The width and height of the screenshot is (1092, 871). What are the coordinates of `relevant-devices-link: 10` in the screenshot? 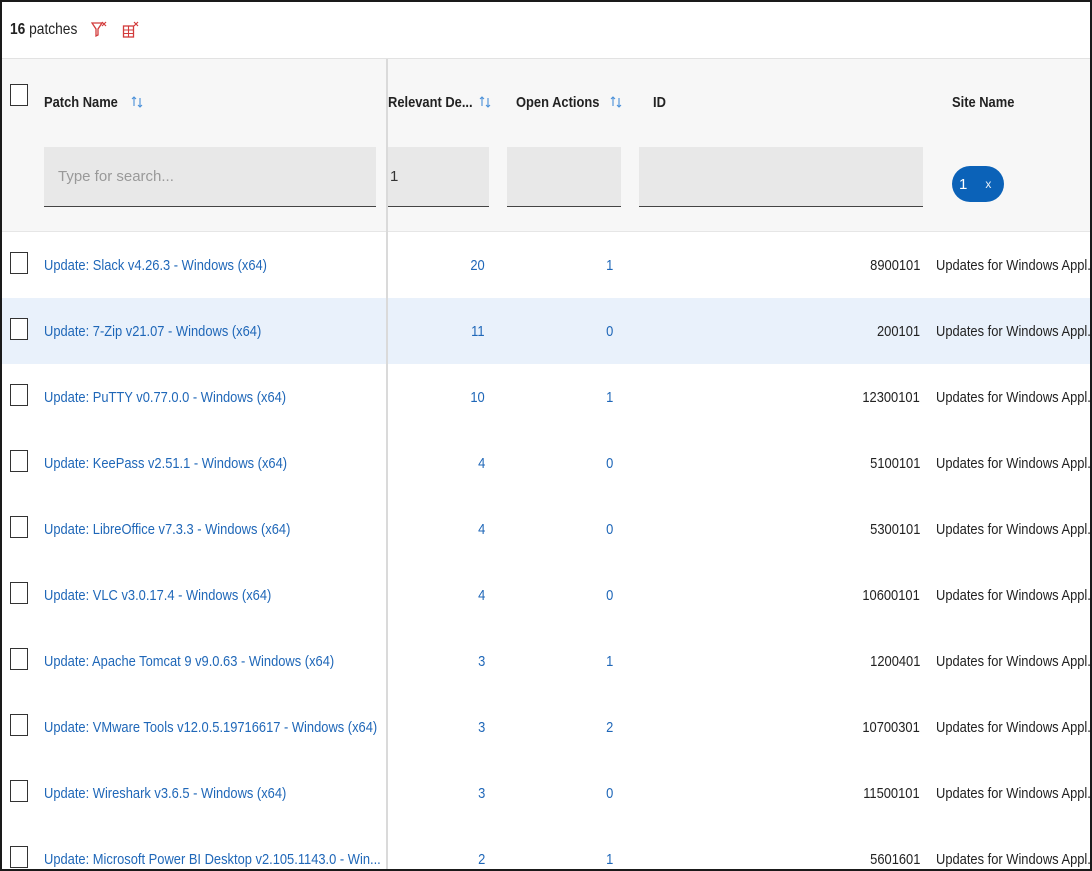 It's located at (476, 397).